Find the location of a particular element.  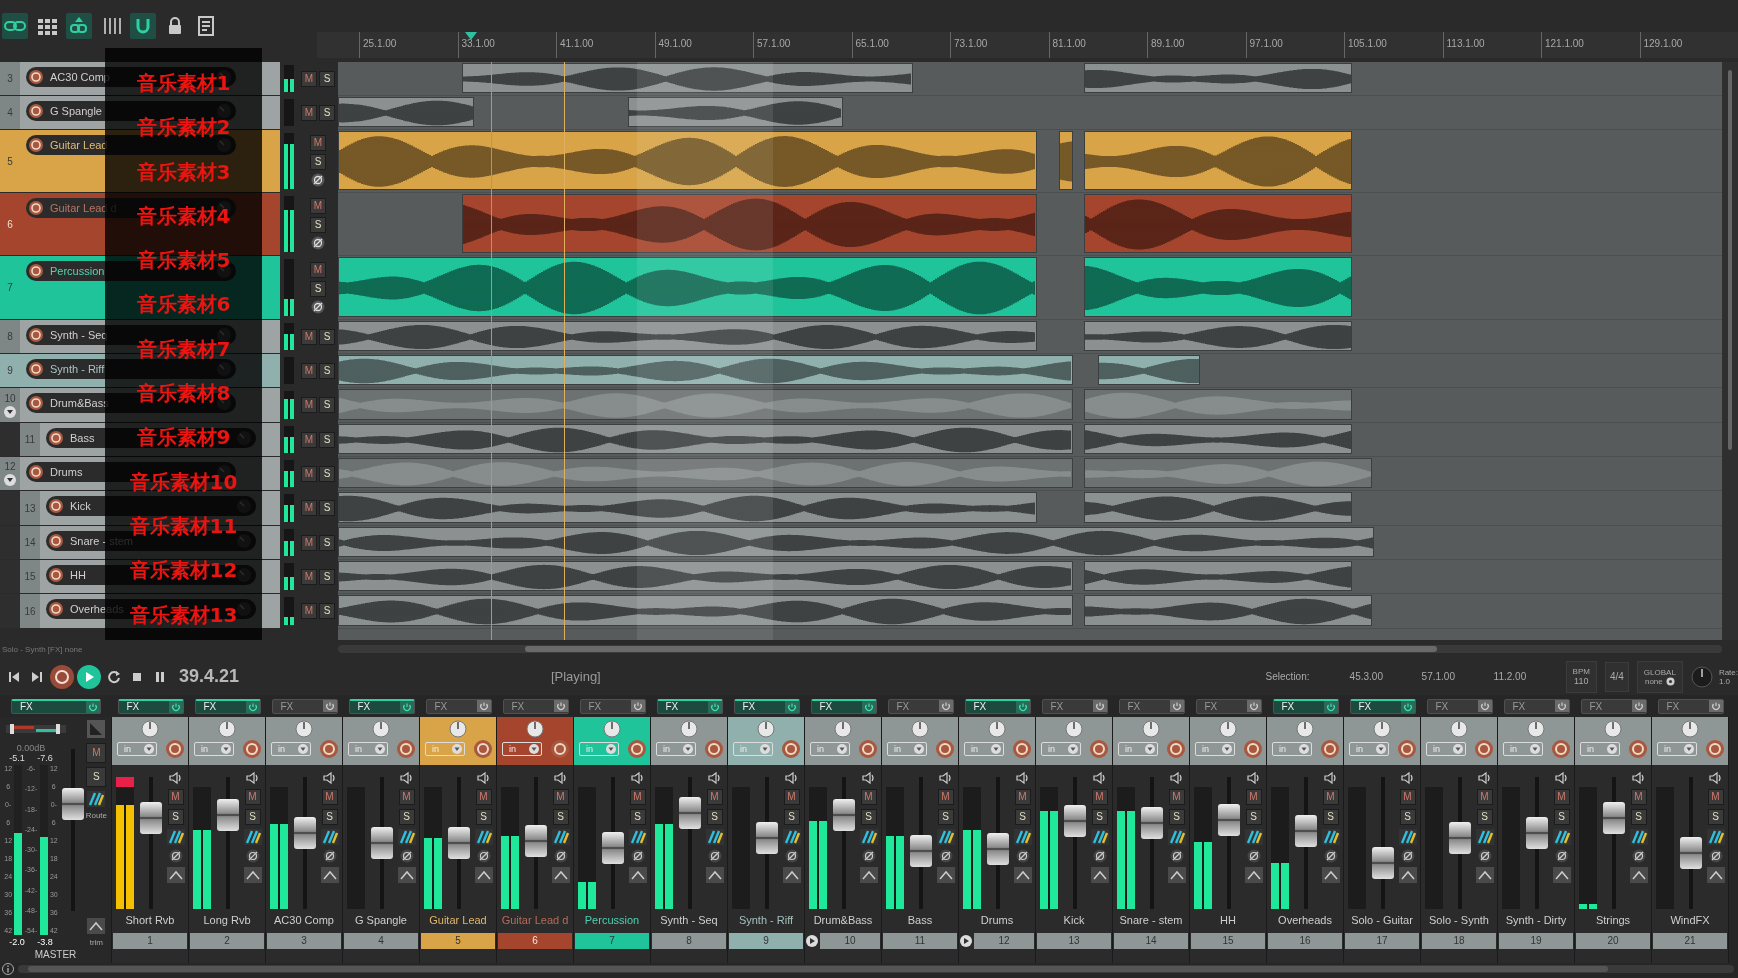

rate-knob-icon is located at coordinates (1701, 676).